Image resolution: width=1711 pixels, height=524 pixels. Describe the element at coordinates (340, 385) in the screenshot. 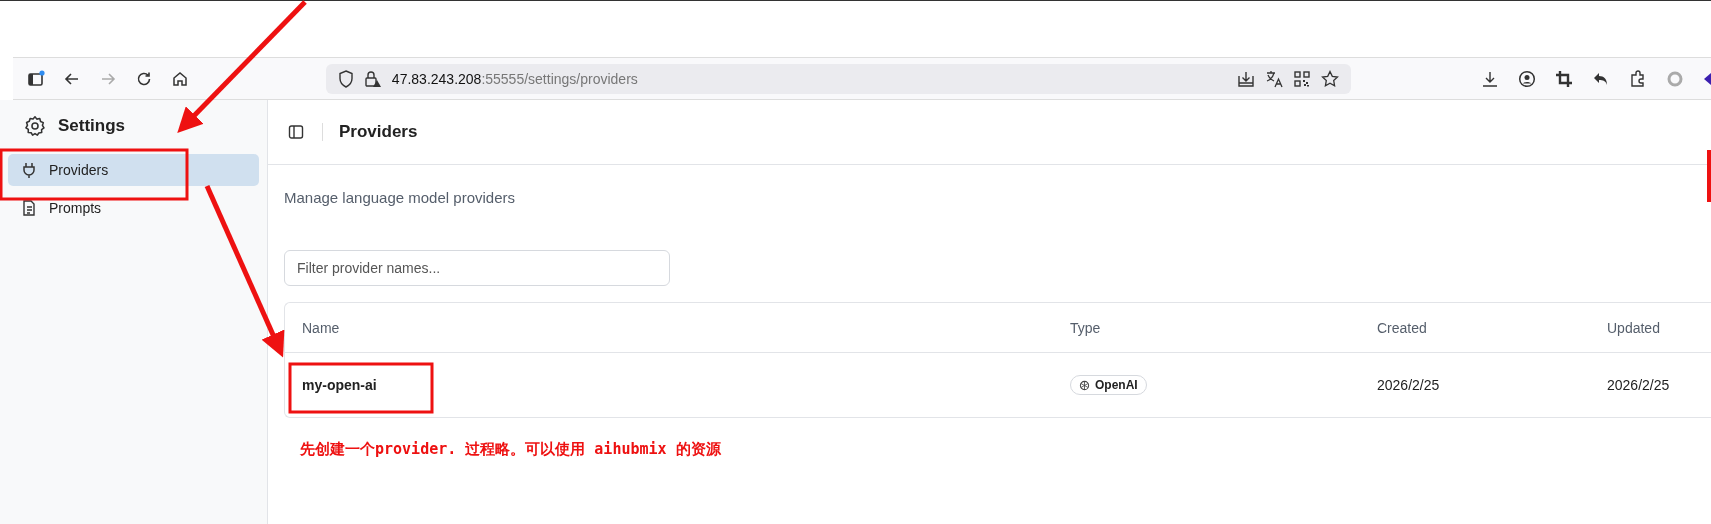

I see `table-cell-text: my-open-ai` at that location.